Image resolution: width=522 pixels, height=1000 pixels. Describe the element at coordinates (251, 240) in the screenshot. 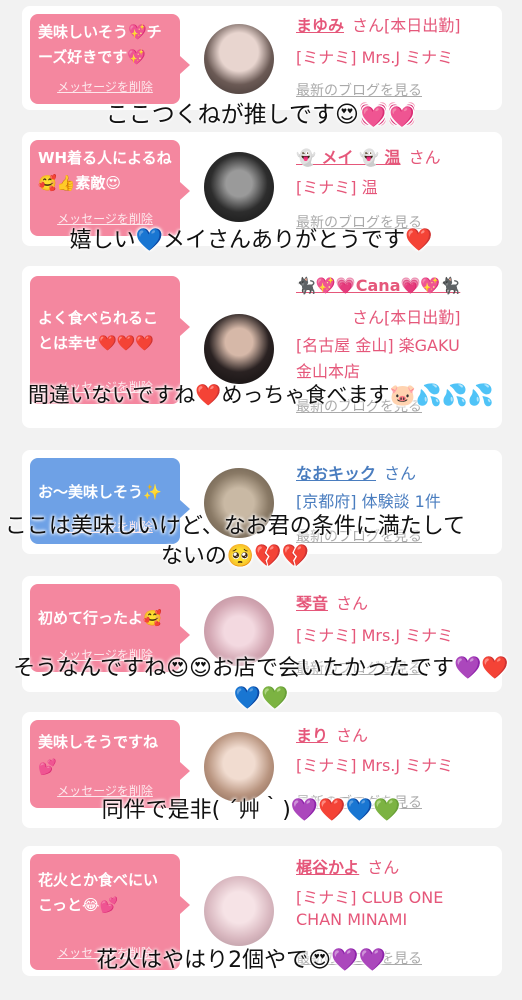

I see `overlay-caption: 嬉しい💙メイさんありがとうです❤️` at that location.